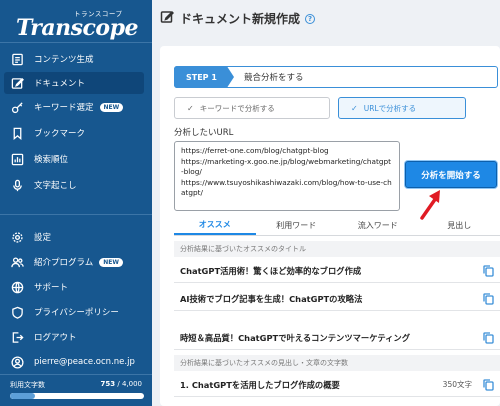 Image resolution: width=500 pixels, height=406 pixels. Describe the element at coordinates (295, 337) in the screenshot. I see `recommended-title: 時短＆高品質！ChatGPTで叶えるコンテンツマーケティング` at that location.